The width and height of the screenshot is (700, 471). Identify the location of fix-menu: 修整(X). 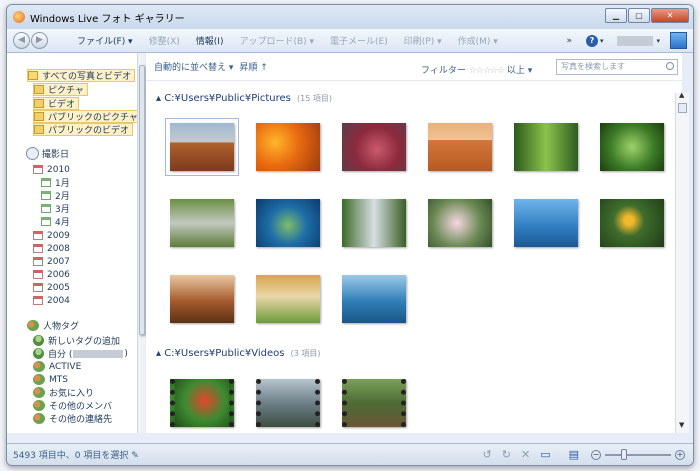
(164, 40).